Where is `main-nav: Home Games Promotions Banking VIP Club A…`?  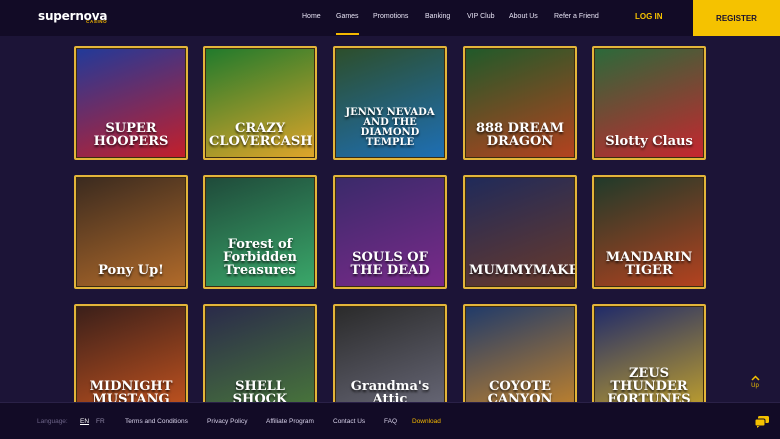
main-nav: Home Games Promotions Banking VIP Club A… is located at coordinates (390, 18).